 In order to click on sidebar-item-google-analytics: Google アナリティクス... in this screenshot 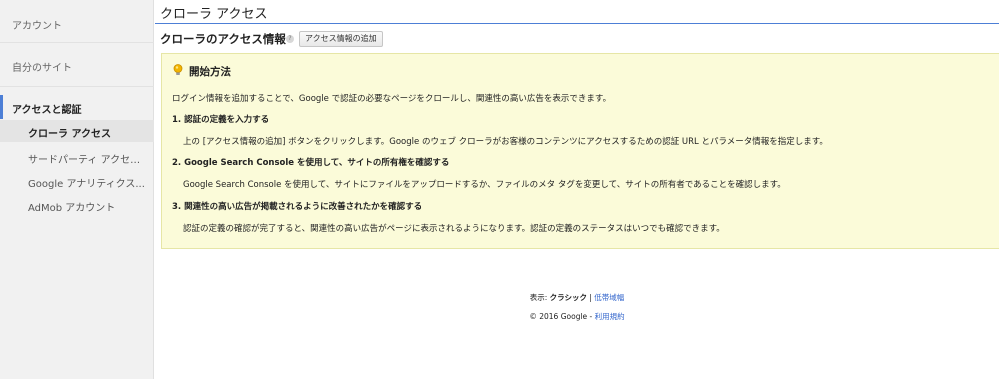, I will do `click(87, 182)`.